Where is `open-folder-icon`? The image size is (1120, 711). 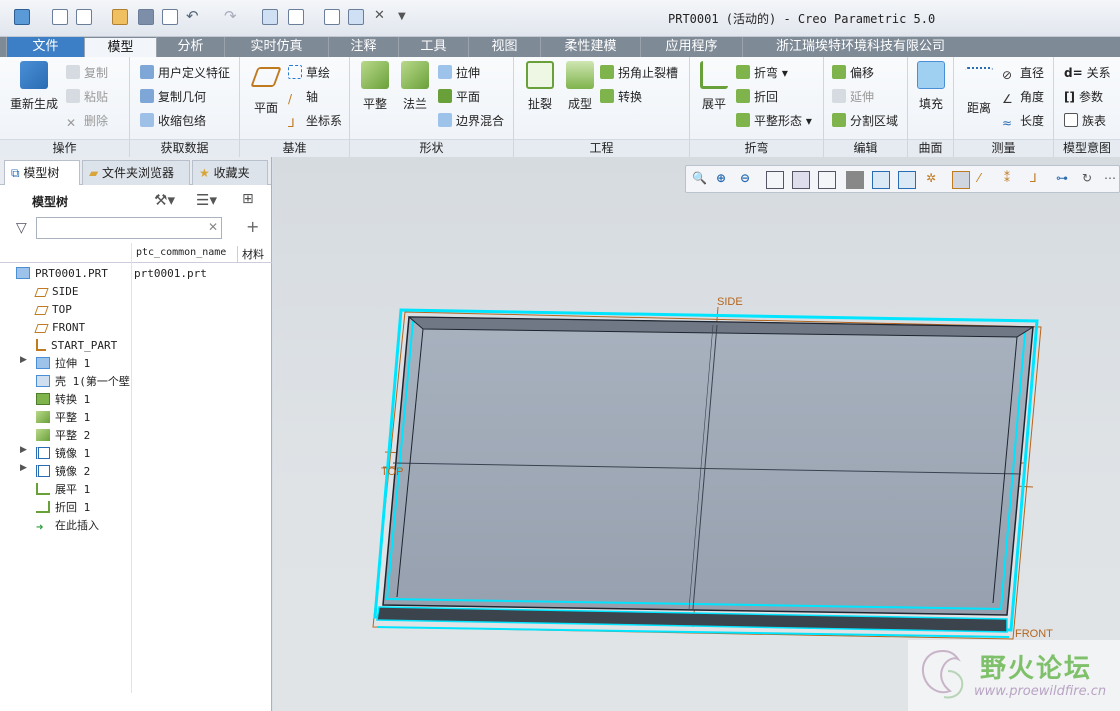 open-folder-icon is located at coordinates (120, 17).